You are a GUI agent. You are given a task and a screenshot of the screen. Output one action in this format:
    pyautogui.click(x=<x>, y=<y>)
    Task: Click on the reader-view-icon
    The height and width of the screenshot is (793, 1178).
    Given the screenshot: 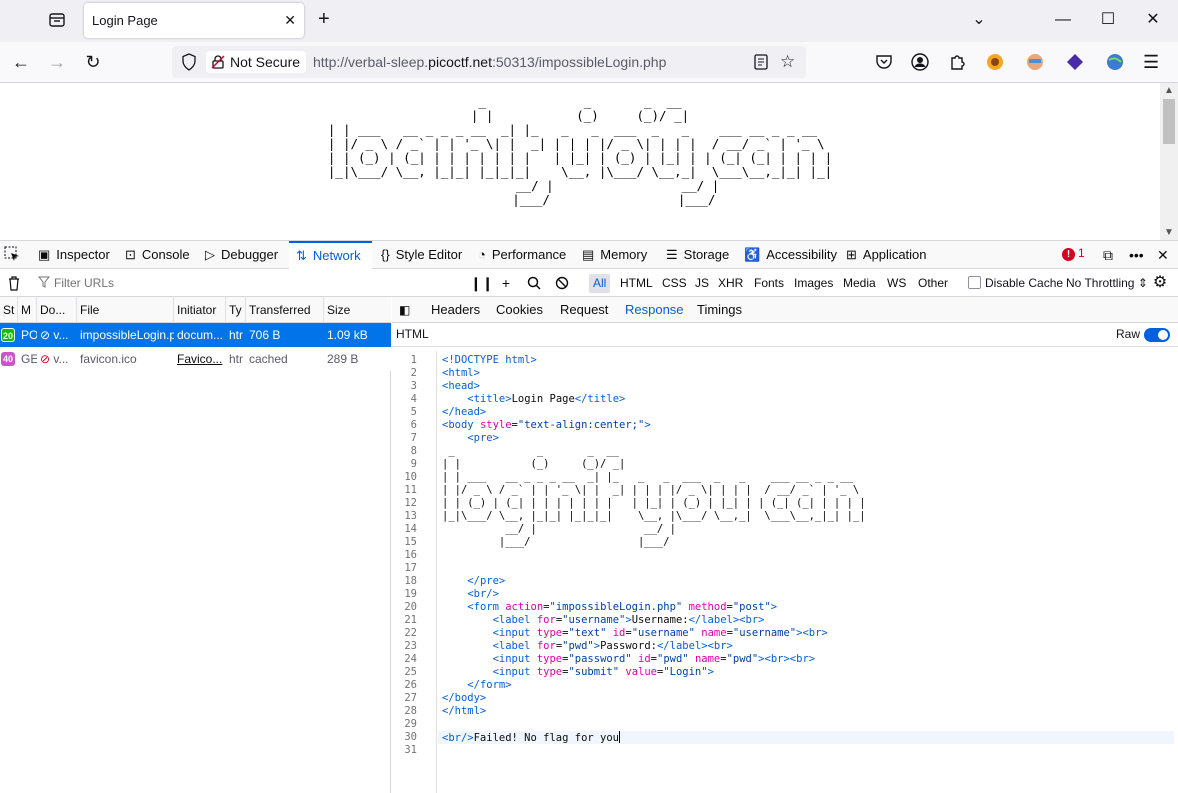 What is the action you would take?
    pyautogui.click(x=761, y=62)
    